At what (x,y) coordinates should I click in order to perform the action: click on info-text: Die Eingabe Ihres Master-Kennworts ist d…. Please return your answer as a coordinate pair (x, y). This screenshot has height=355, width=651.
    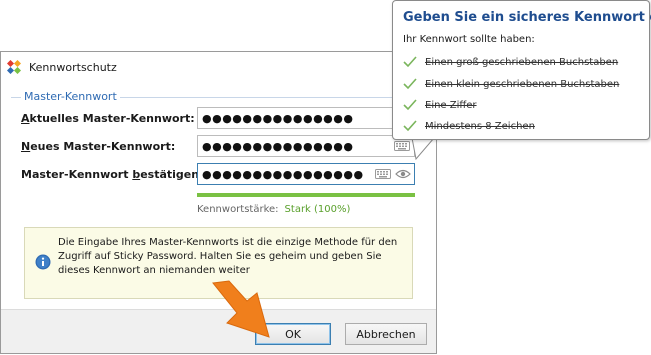
    Looking at the image, I should click on (228, 256).